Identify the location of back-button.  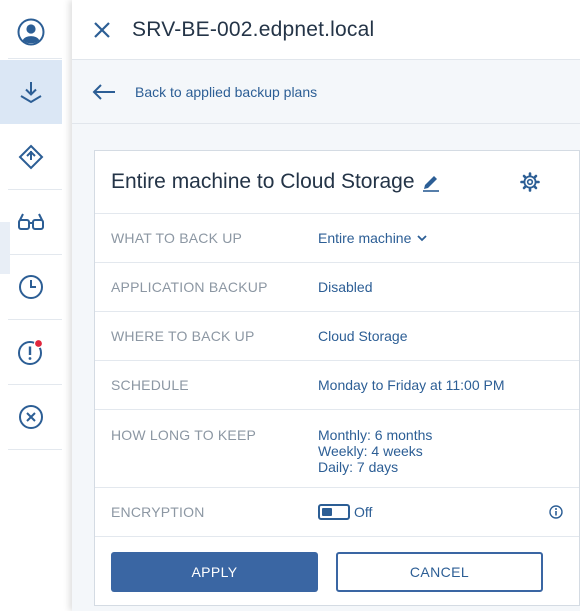
(103, 92).